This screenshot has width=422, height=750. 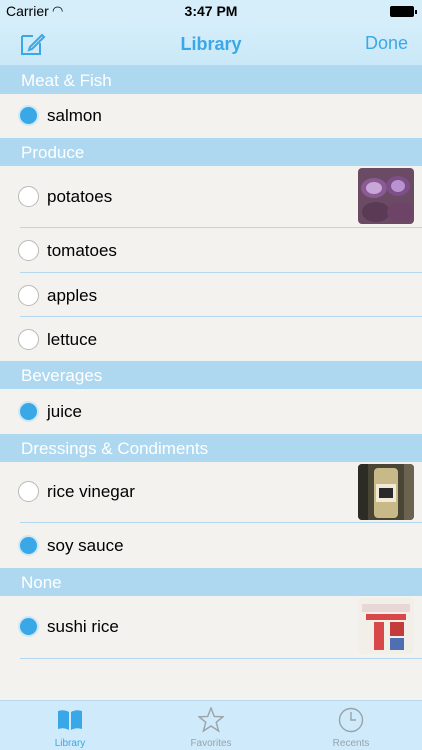 I want to click on item-label: salmon, so click(x=74, y=115).